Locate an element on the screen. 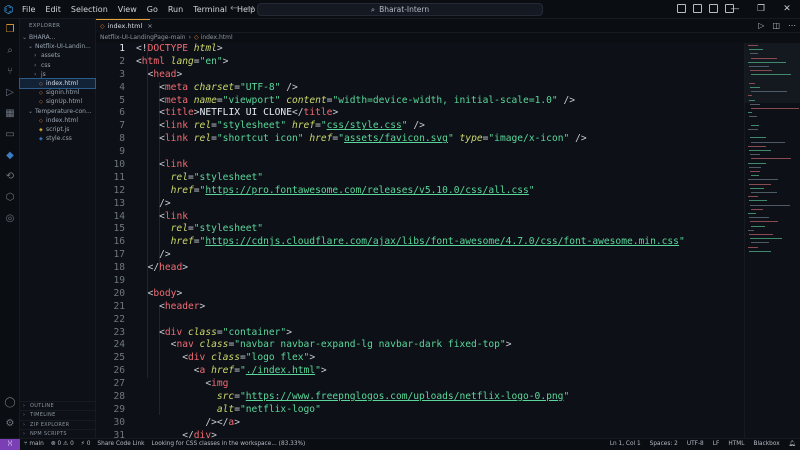  extensions-icon: ▦ is located at coordinates (10, 113).